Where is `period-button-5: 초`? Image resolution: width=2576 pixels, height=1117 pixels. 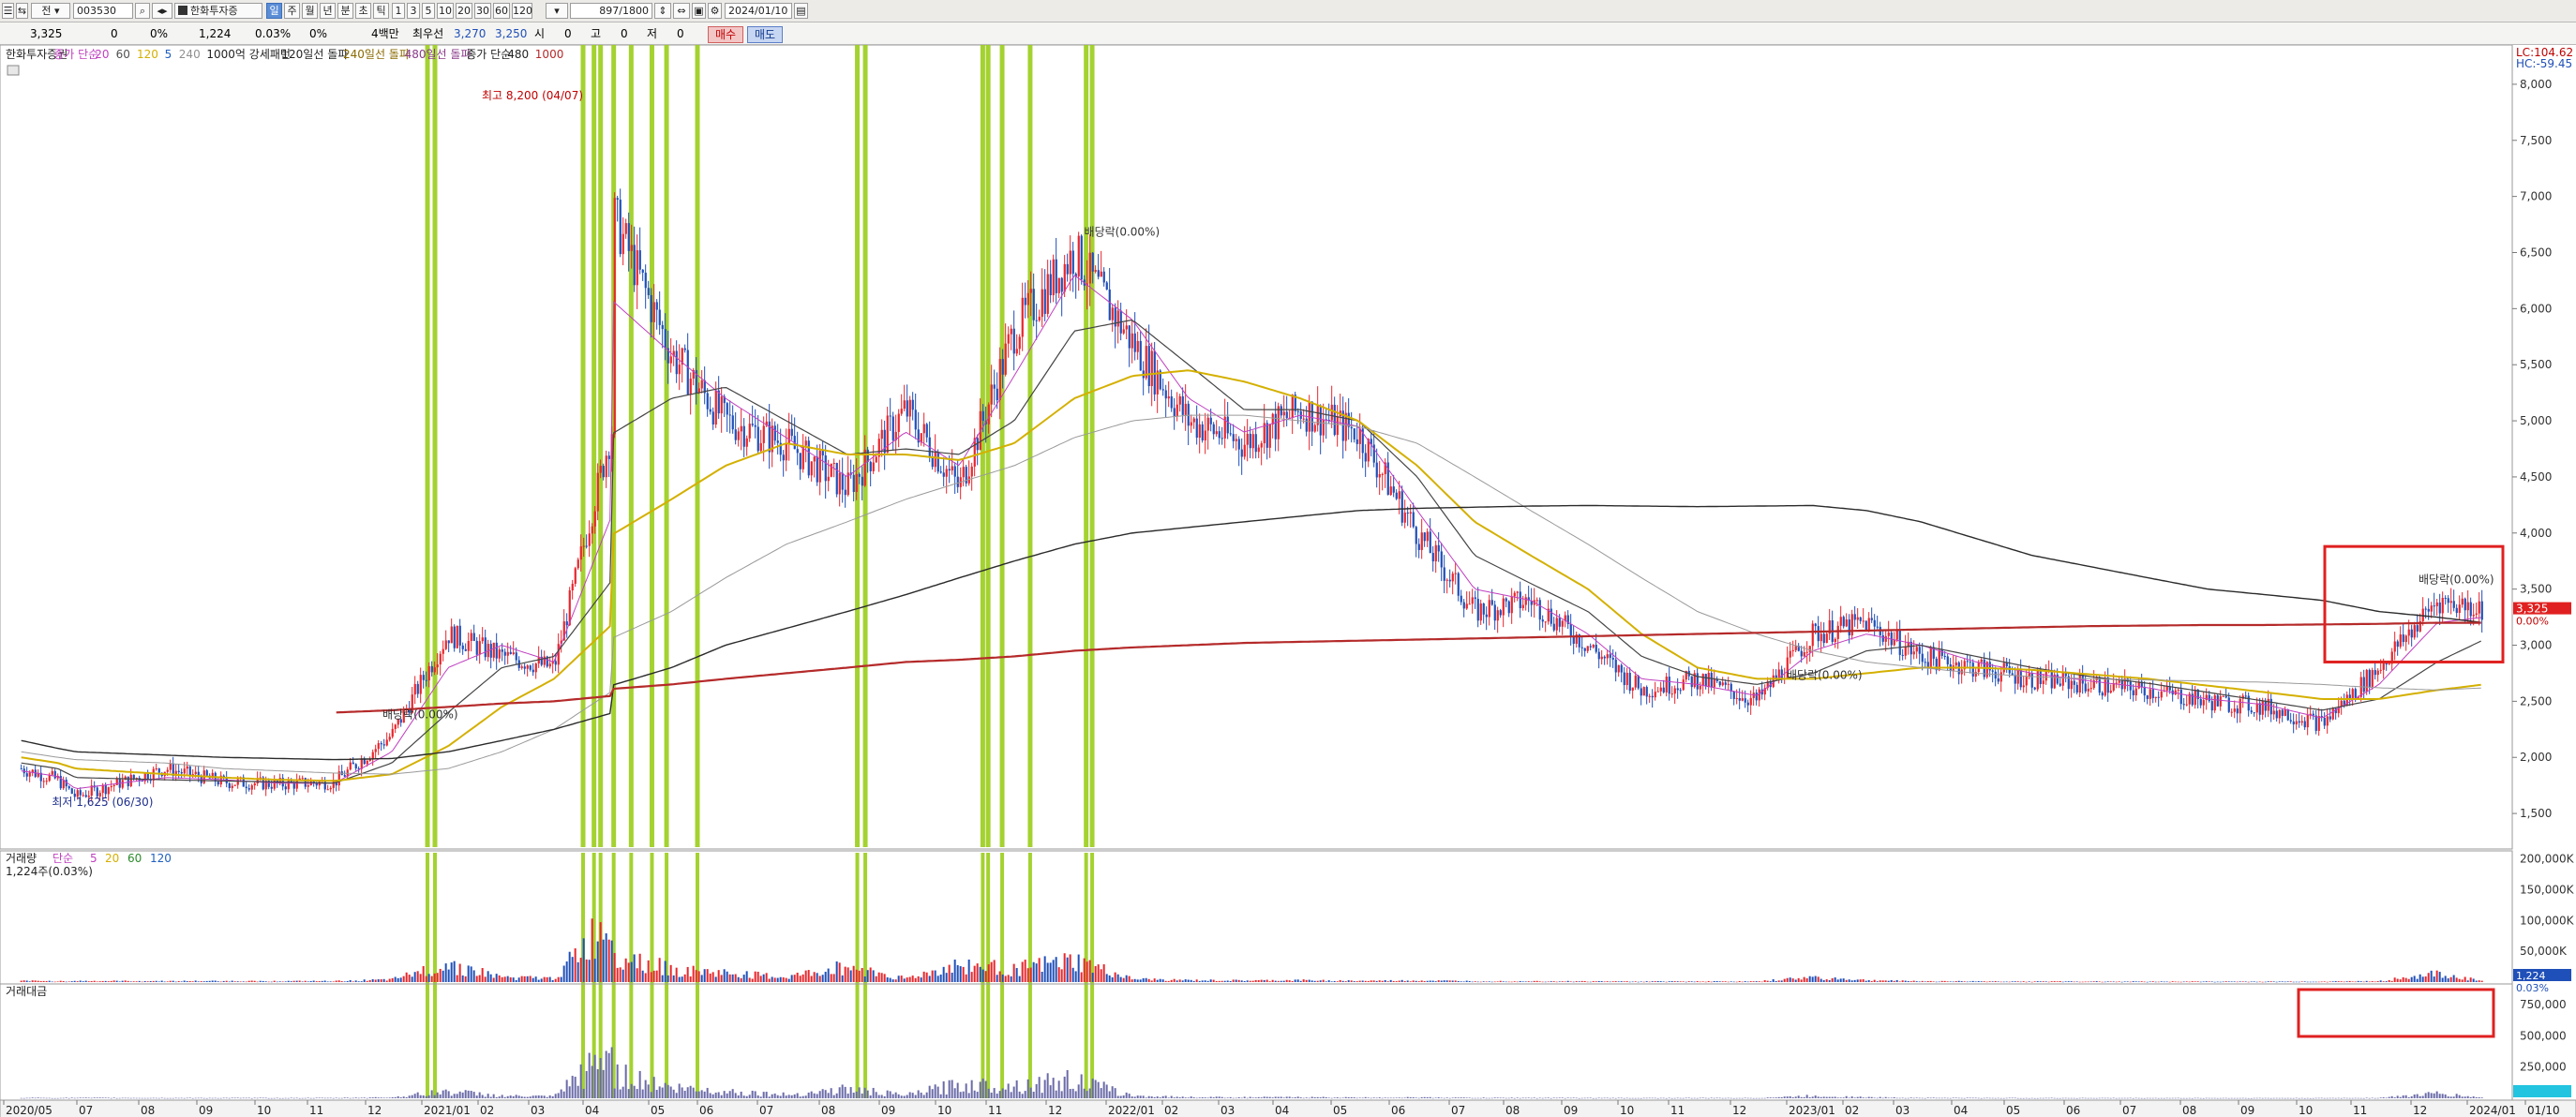
period-button-5: 초 is located at coordinates (363, 11).